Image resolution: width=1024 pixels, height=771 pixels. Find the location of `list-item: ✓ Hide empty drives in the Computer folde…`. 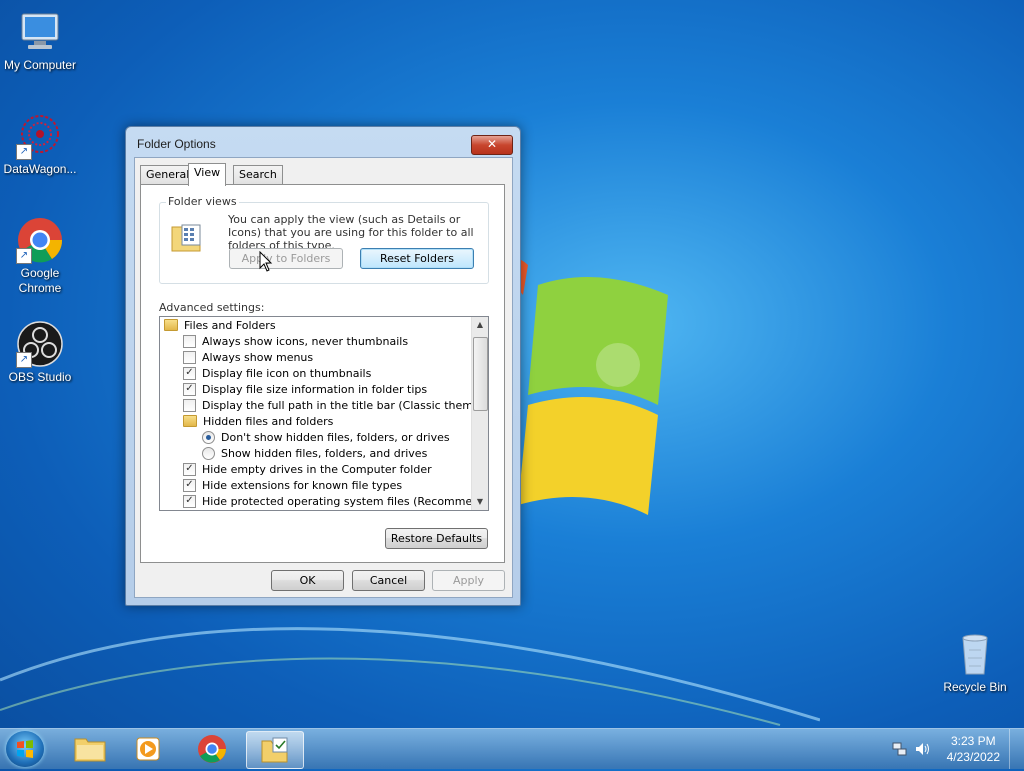

list-item: ✓ Hide empty drives in the Computer folde… is located at coordinates (307, 470).